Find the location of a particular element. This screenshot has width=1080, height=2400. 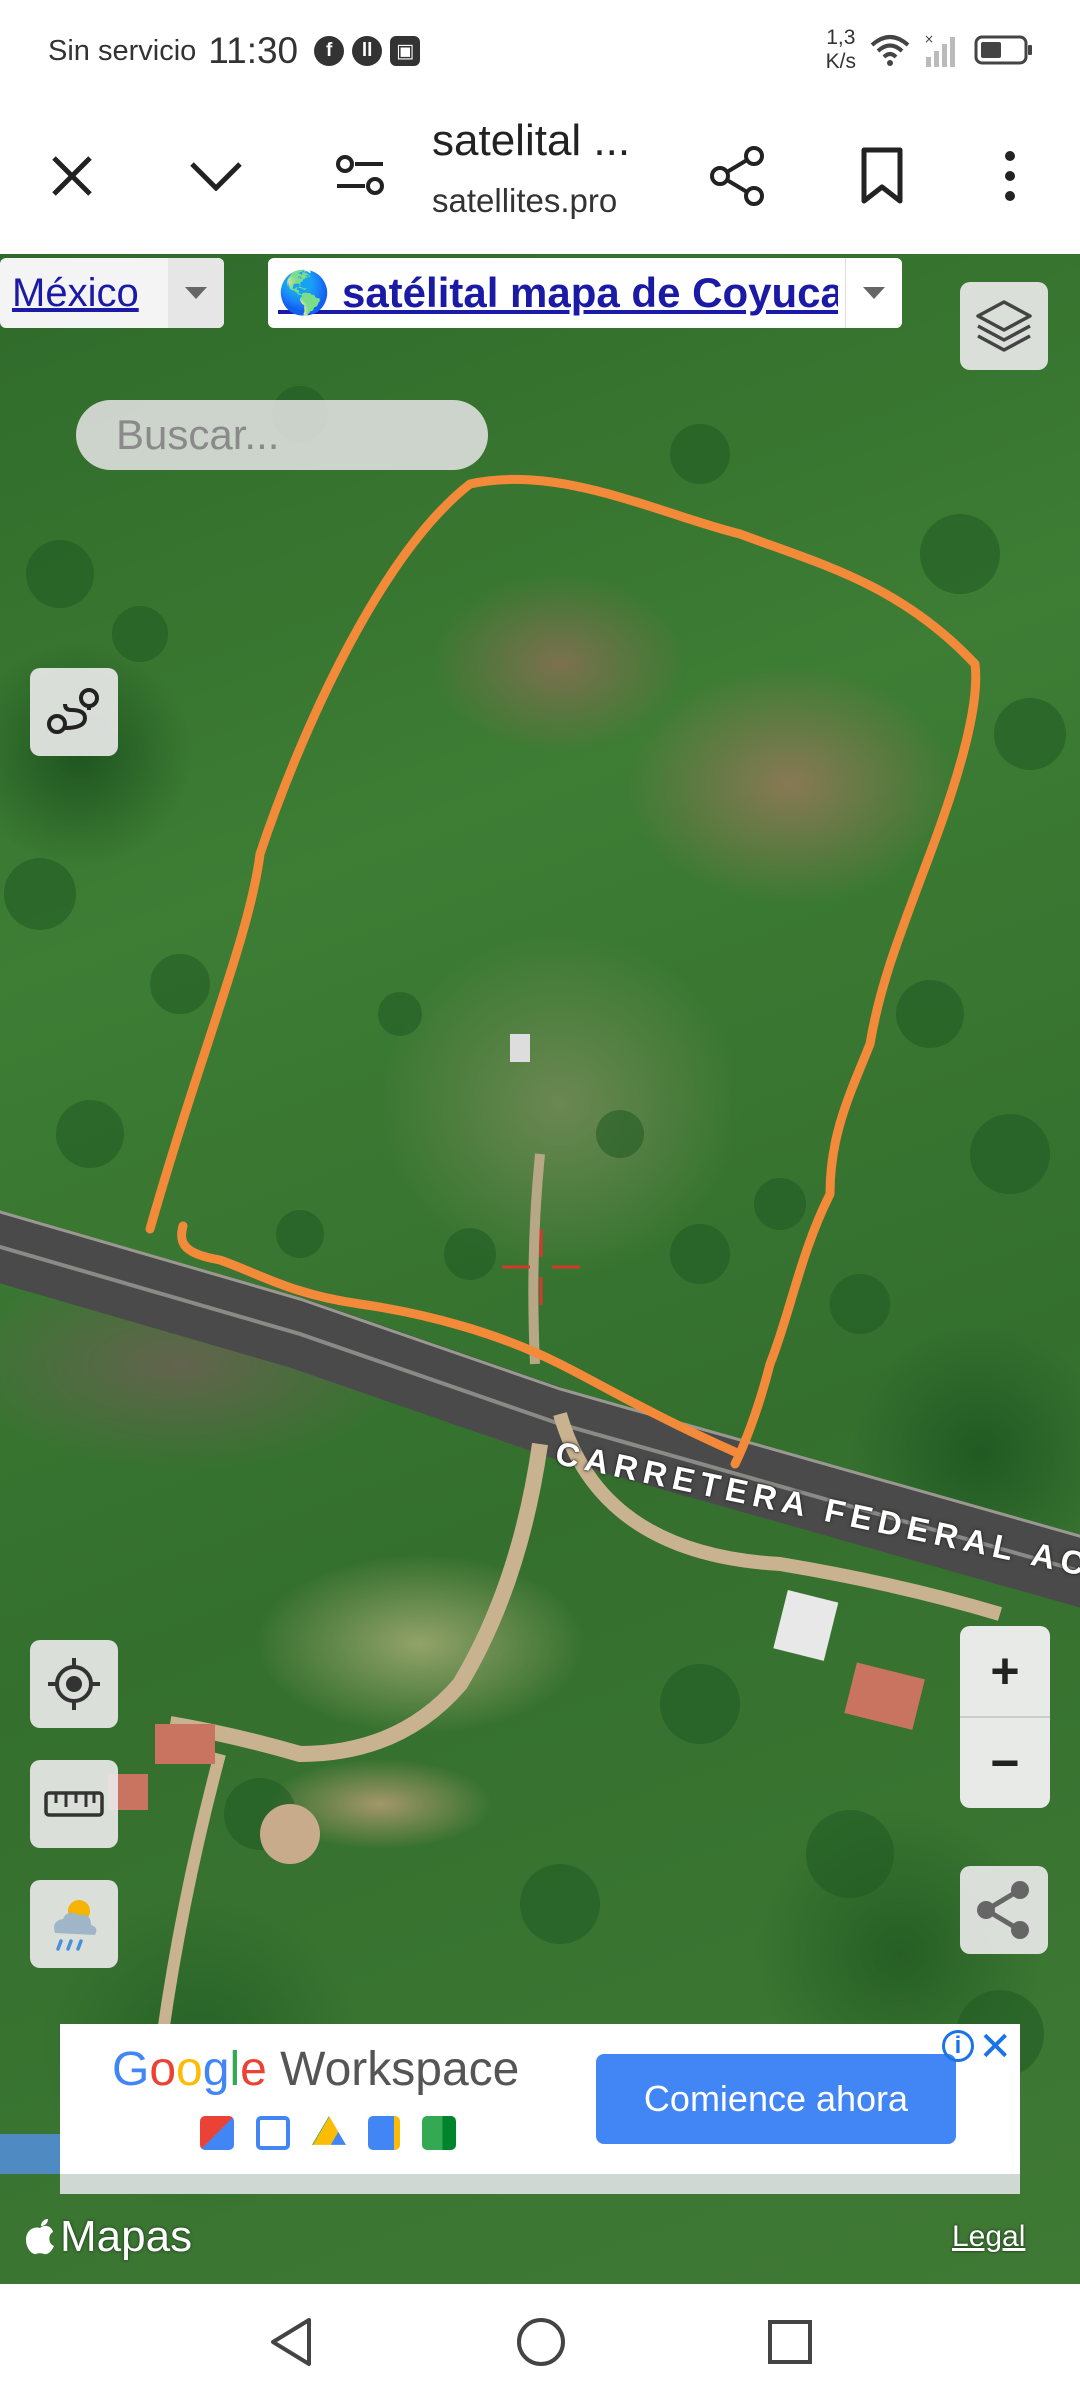

drive-icon is located at coordinates (329, 2130).